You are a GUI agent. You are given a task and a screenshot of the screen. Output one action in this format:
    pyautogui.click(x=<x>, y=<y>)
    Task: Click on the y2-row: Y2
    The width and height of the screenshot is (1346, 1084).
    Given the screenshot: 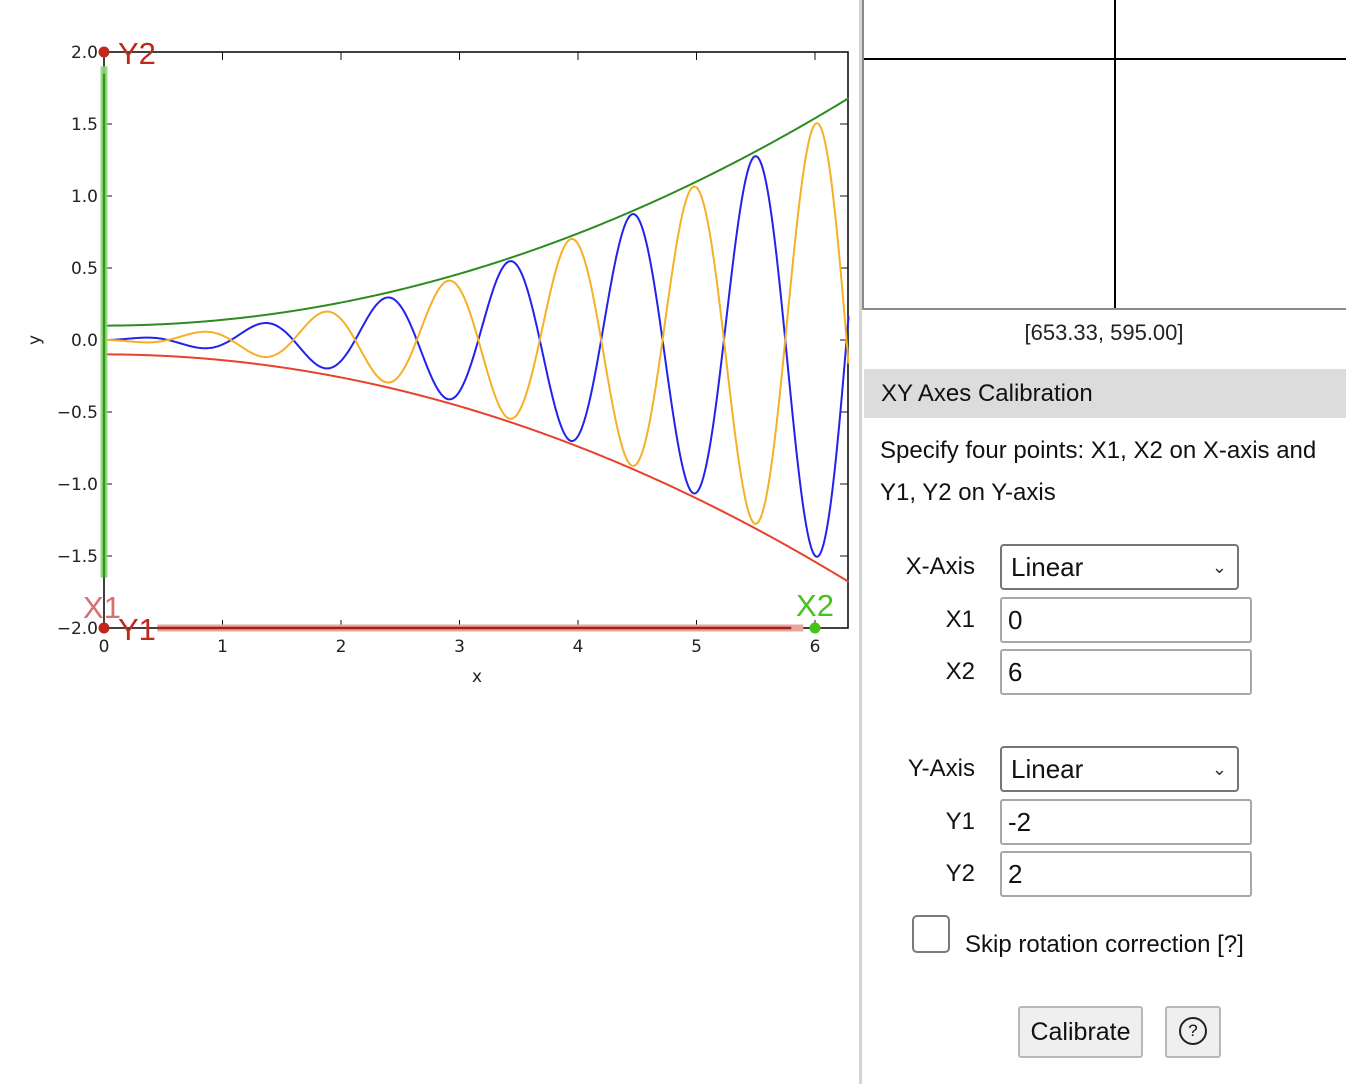 What is the action you would take?
    pyautogui.click(x=1104, y=874)
    